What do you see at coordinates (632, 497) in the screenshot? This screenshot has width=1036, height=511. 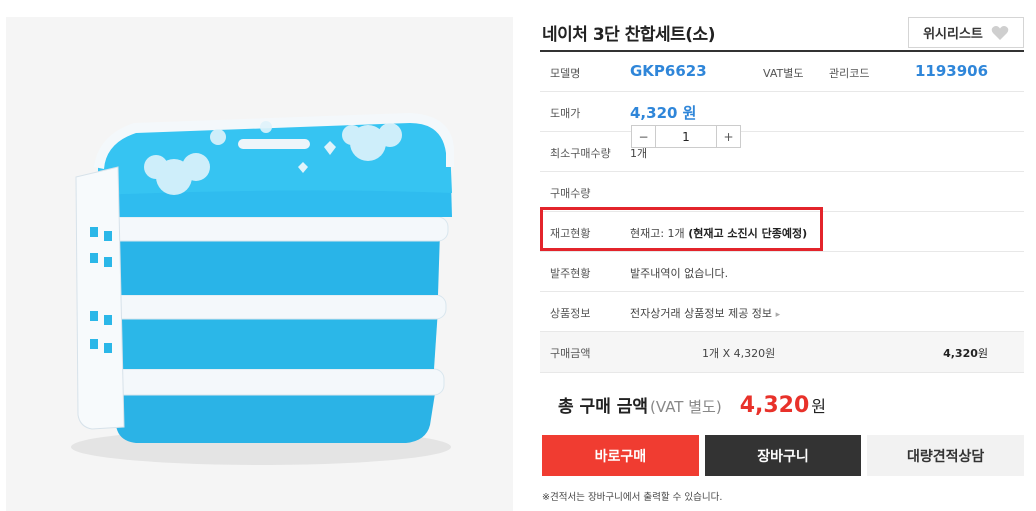 I see `quote-note: ※견적서는 장바구니에서 출력할 수 있습니다.` at bounding box center [632, 497].